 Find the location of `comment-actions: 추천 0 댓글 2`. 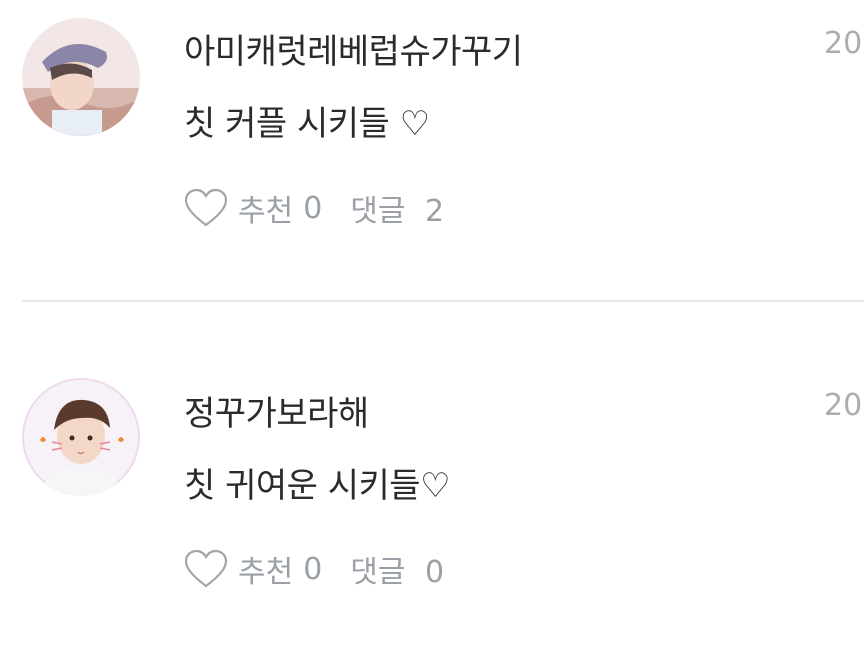

comment-actions: 추천 0 댓글 2 is located at coordinates (314, 208).